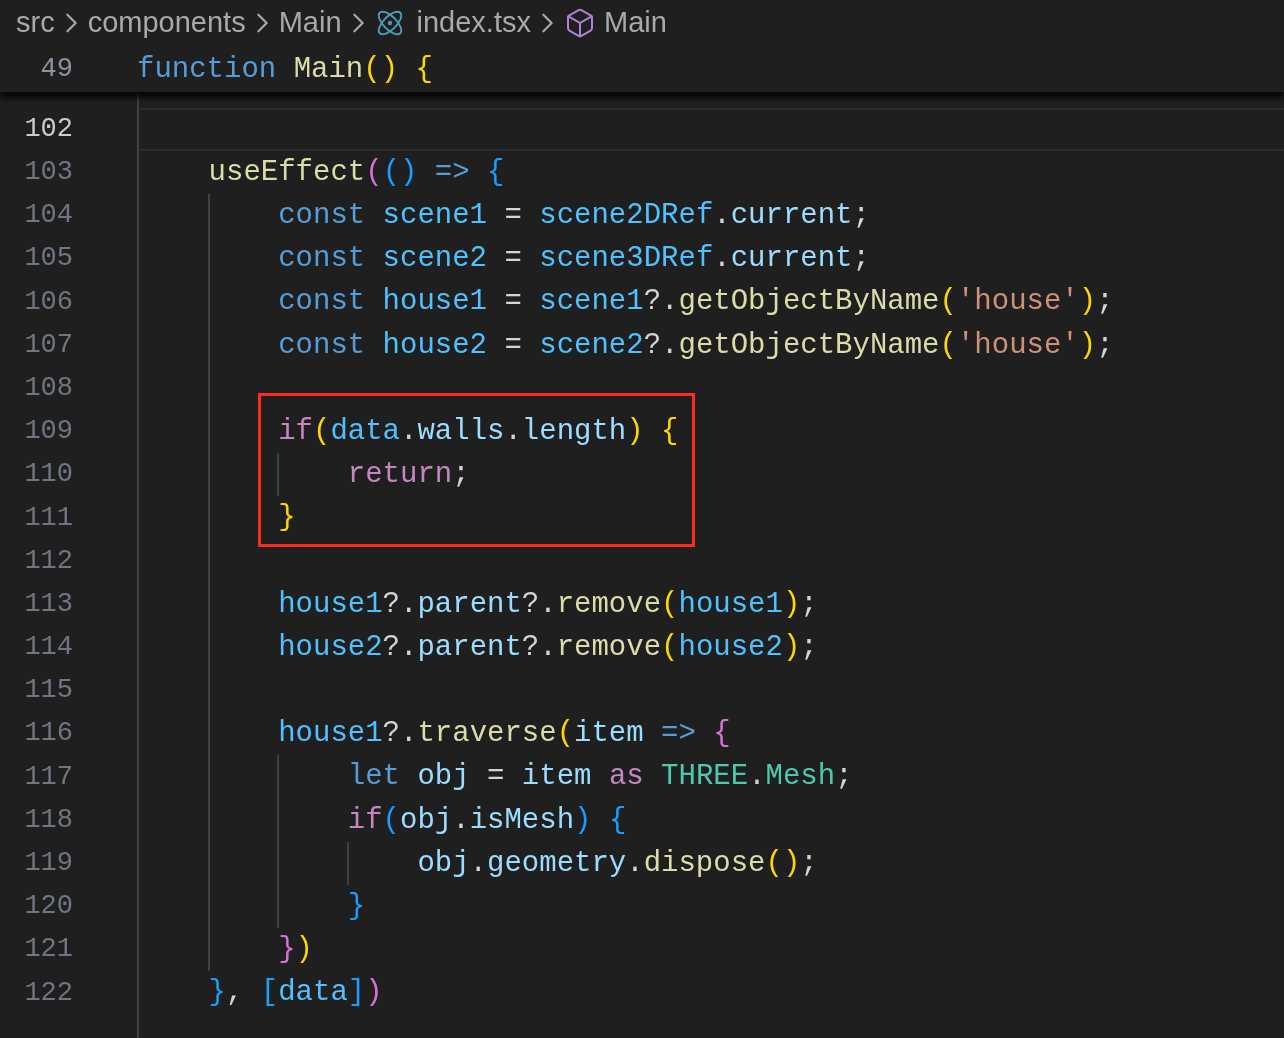 This screenshot has width=1284, height=1038. Describe the element at coordinates (48, 518) in the screenshot. I see `line-number: 111` at that location.